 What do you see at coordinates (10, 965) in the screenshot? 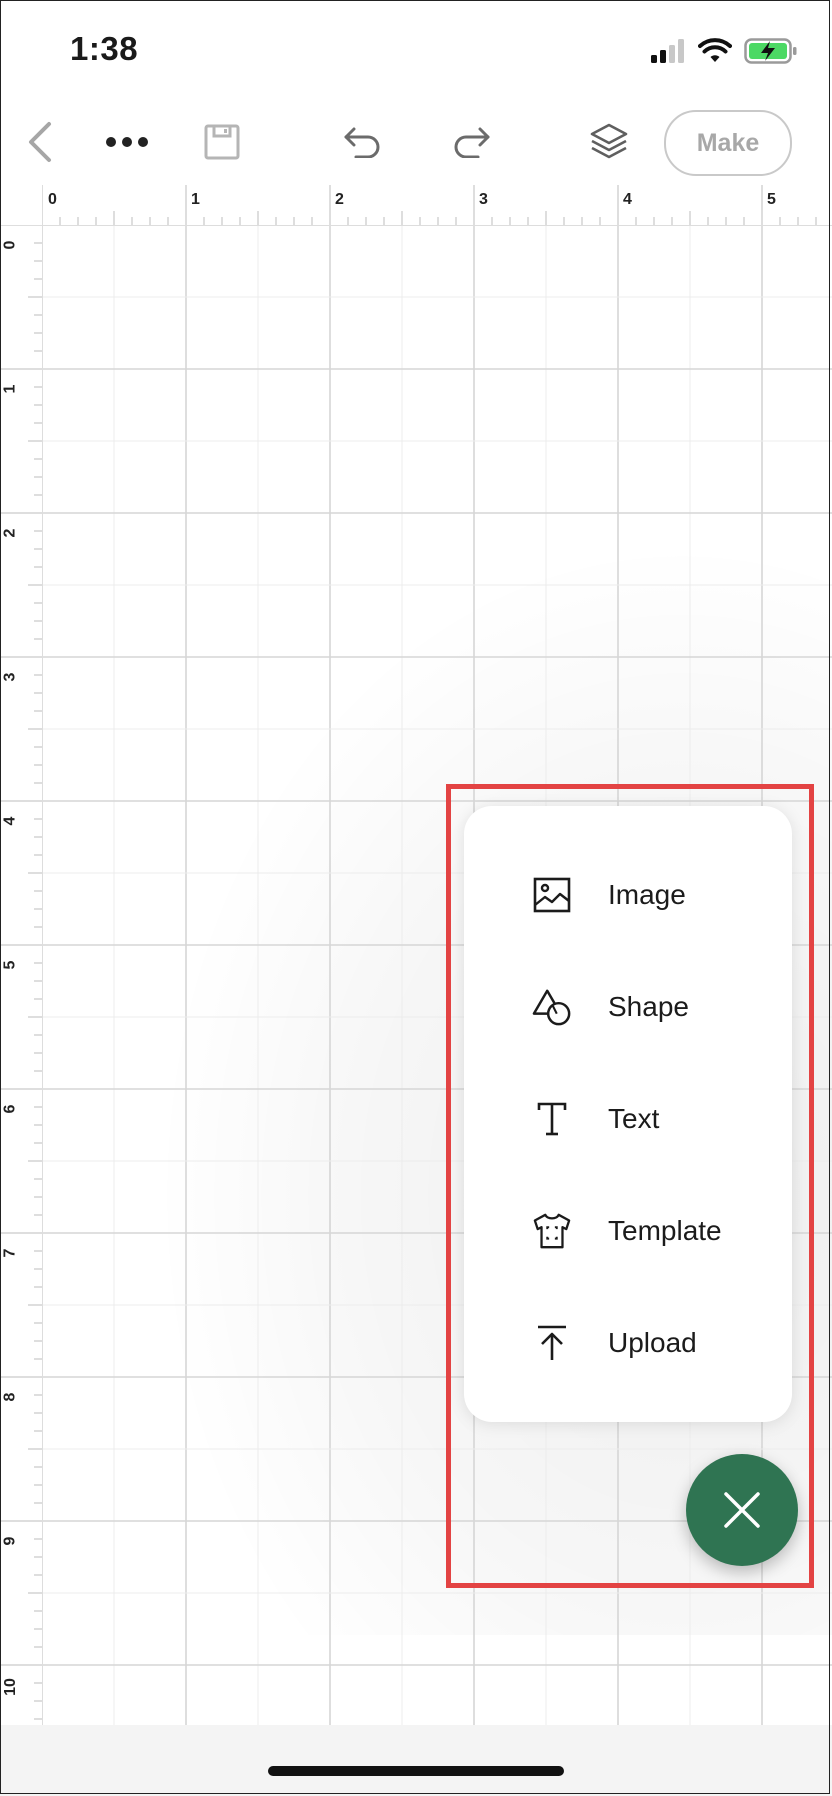
I see `ruler-left-label: 5` at bounding box center [10, 965].